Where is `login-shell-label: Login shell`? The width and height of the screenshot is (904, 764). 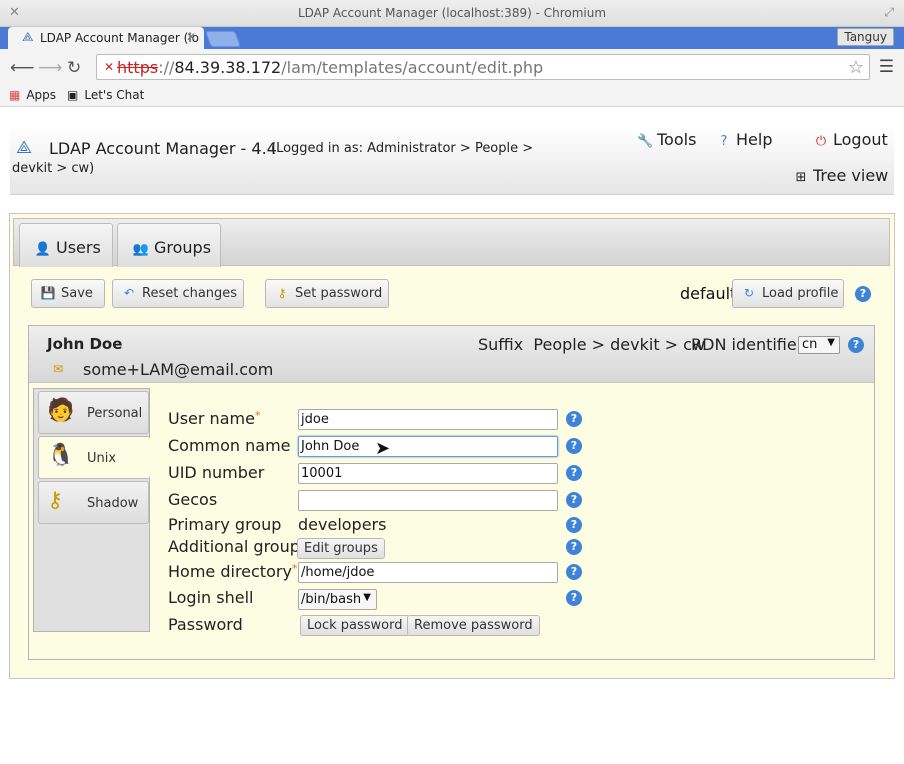 login-shell-label: Login shell is located at coordinates (211, 597).